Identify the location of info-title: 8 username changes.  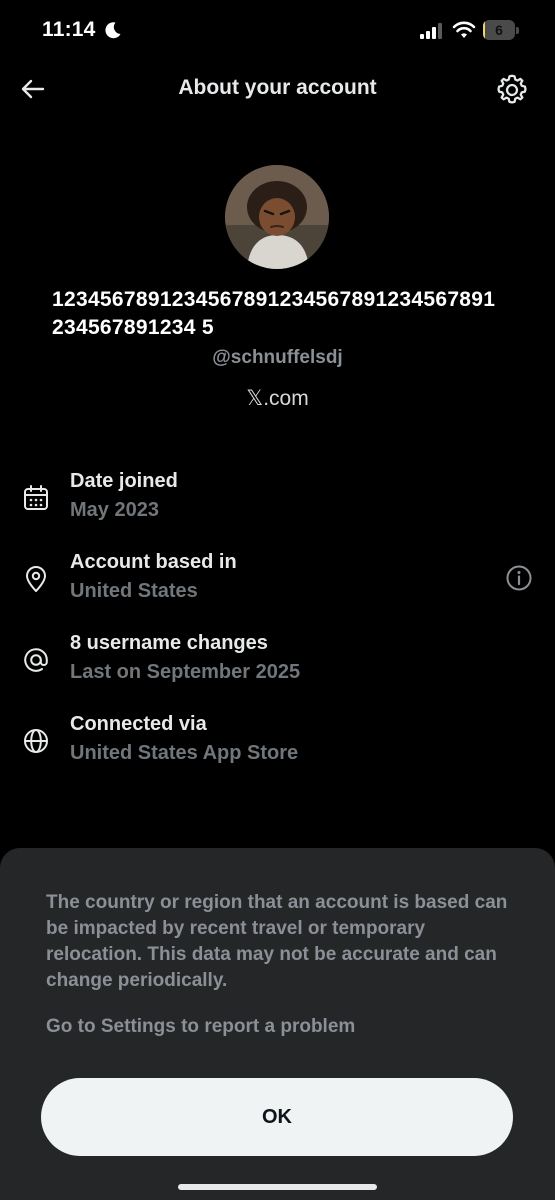
(169, 643).